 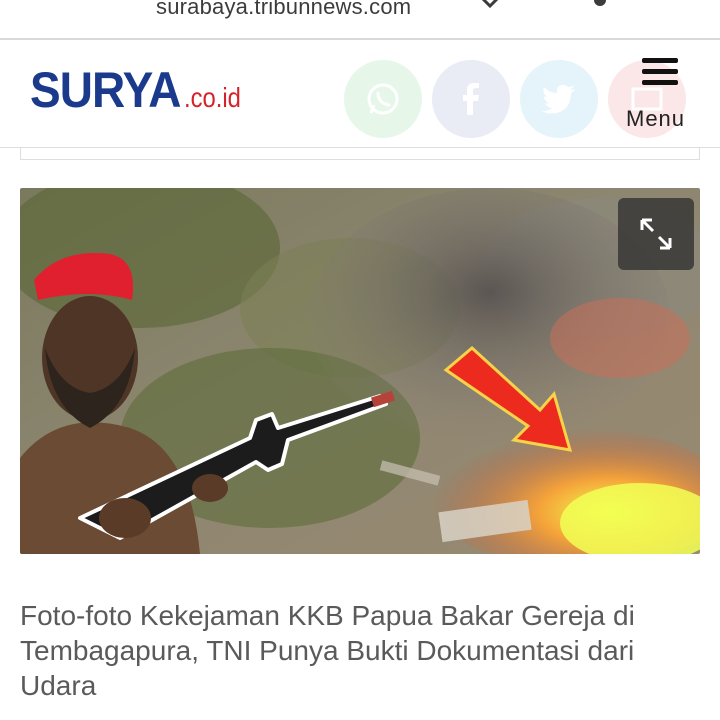 I want to click on expand-icon, so click(x=656, y=234).